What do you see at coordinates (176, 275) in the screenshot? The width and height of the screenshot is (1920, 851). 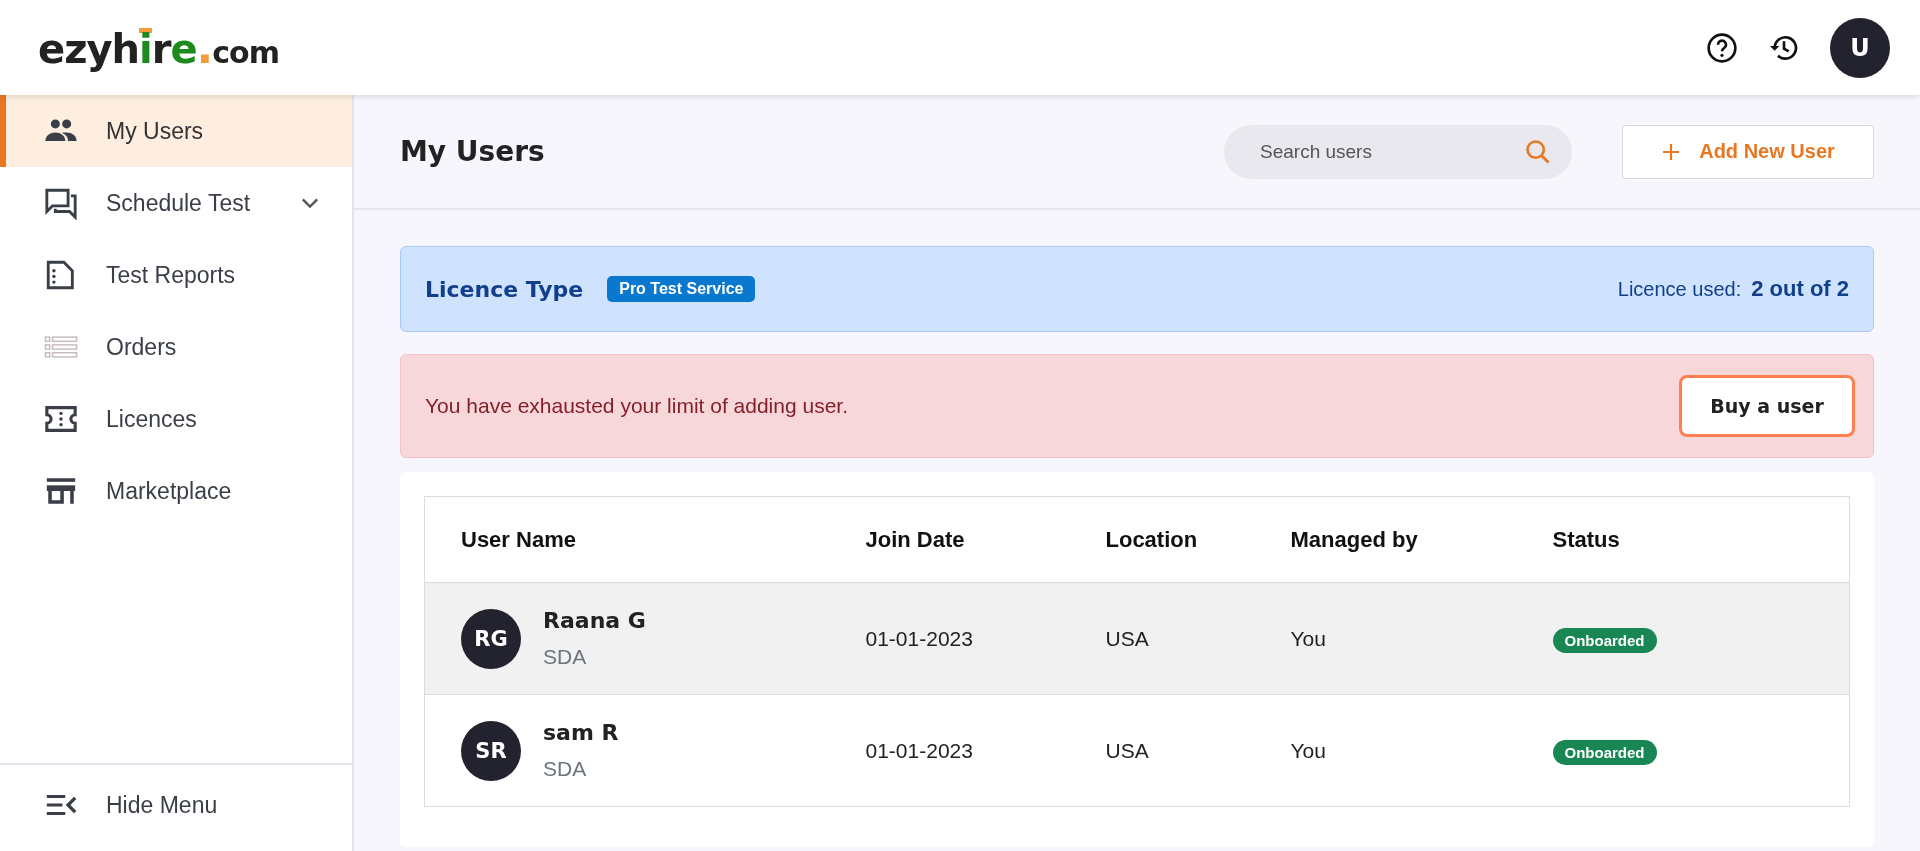 I see `sidebar-item: Test Reports` at bounding box center [176, 275].